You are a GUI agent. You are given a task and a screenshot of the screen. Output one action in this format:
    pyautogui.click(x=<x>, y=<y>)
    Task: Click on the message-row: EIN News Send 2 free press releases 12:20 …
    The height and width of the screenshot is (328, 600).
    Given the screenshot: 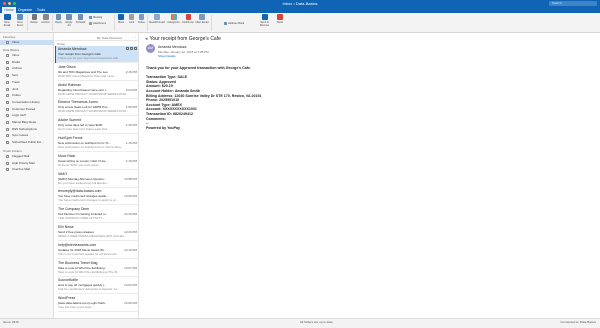 What is the action you would take?
    pyautogui.click(x=96, y=232)
    